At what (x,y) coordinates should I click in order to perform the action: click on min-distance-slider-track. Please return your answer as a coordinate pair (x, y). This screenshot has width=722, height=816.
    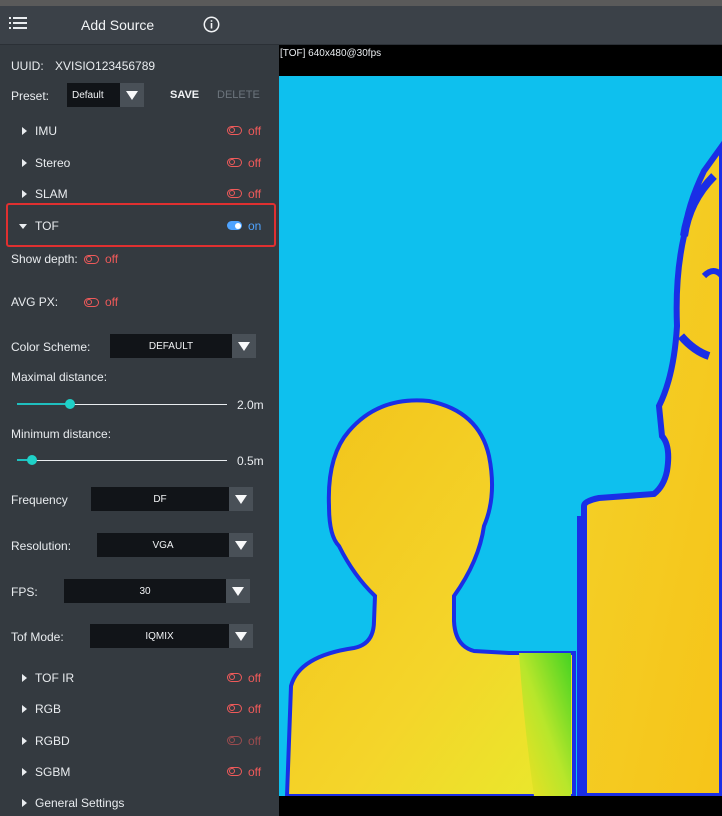
    Looking at the image, I should click on (122, 460).